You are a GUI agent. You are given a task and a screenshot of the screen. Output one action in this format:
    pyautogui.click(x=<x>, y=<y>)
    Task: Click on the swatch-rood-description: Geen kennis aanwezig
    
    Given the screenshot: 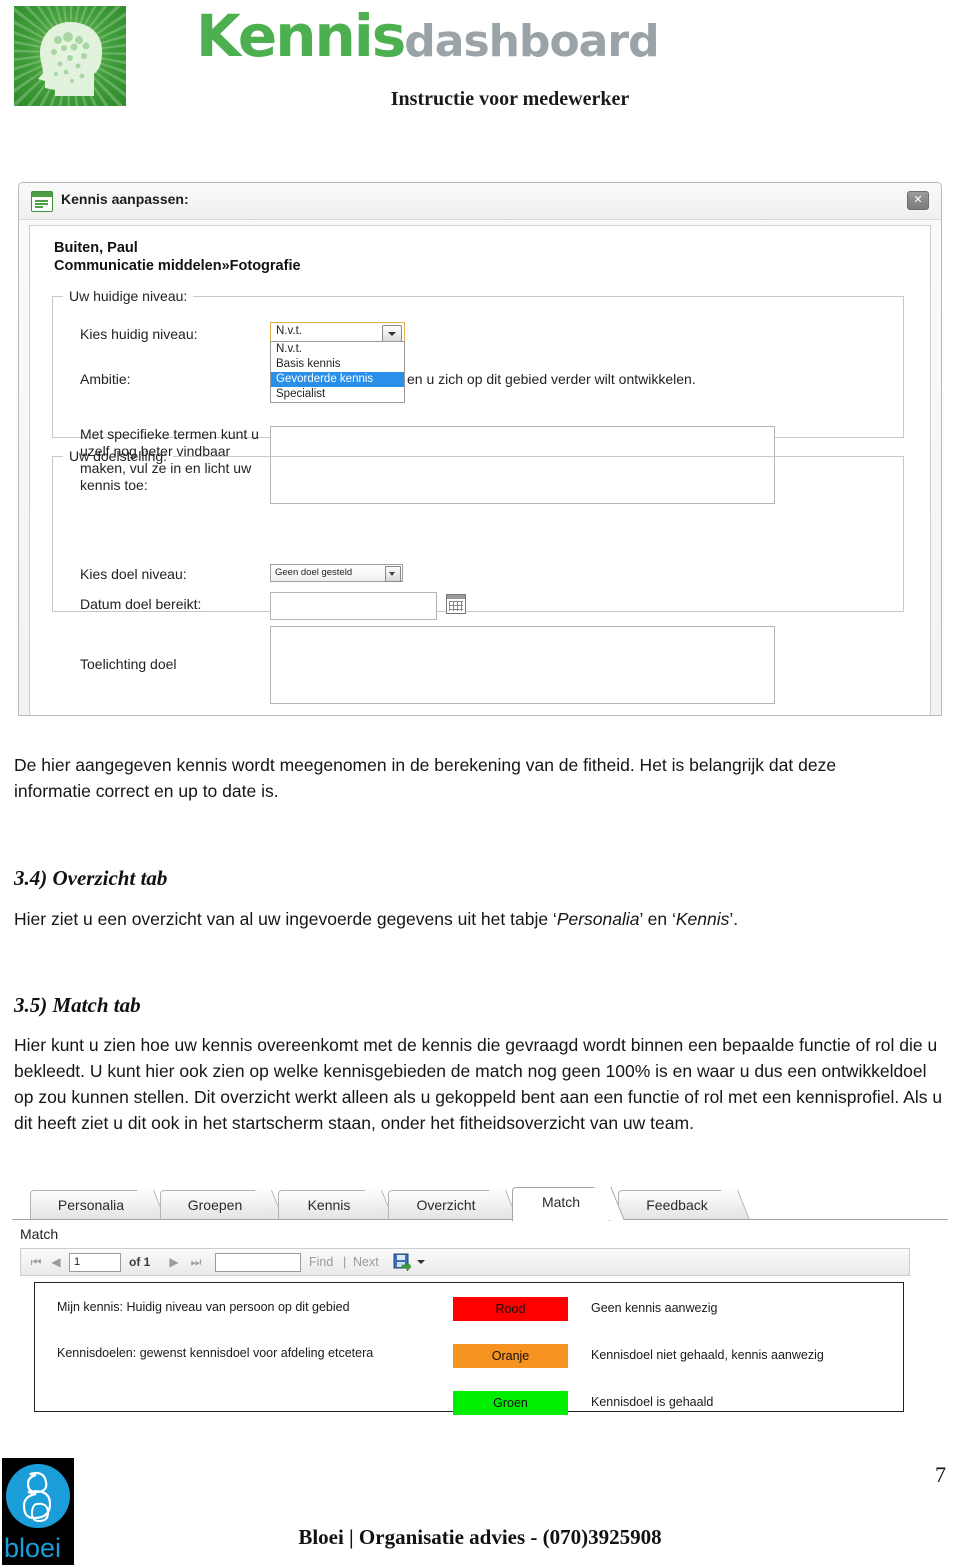 What is the action you would take?
    pyautogui.click(x=654, y=1308)
    